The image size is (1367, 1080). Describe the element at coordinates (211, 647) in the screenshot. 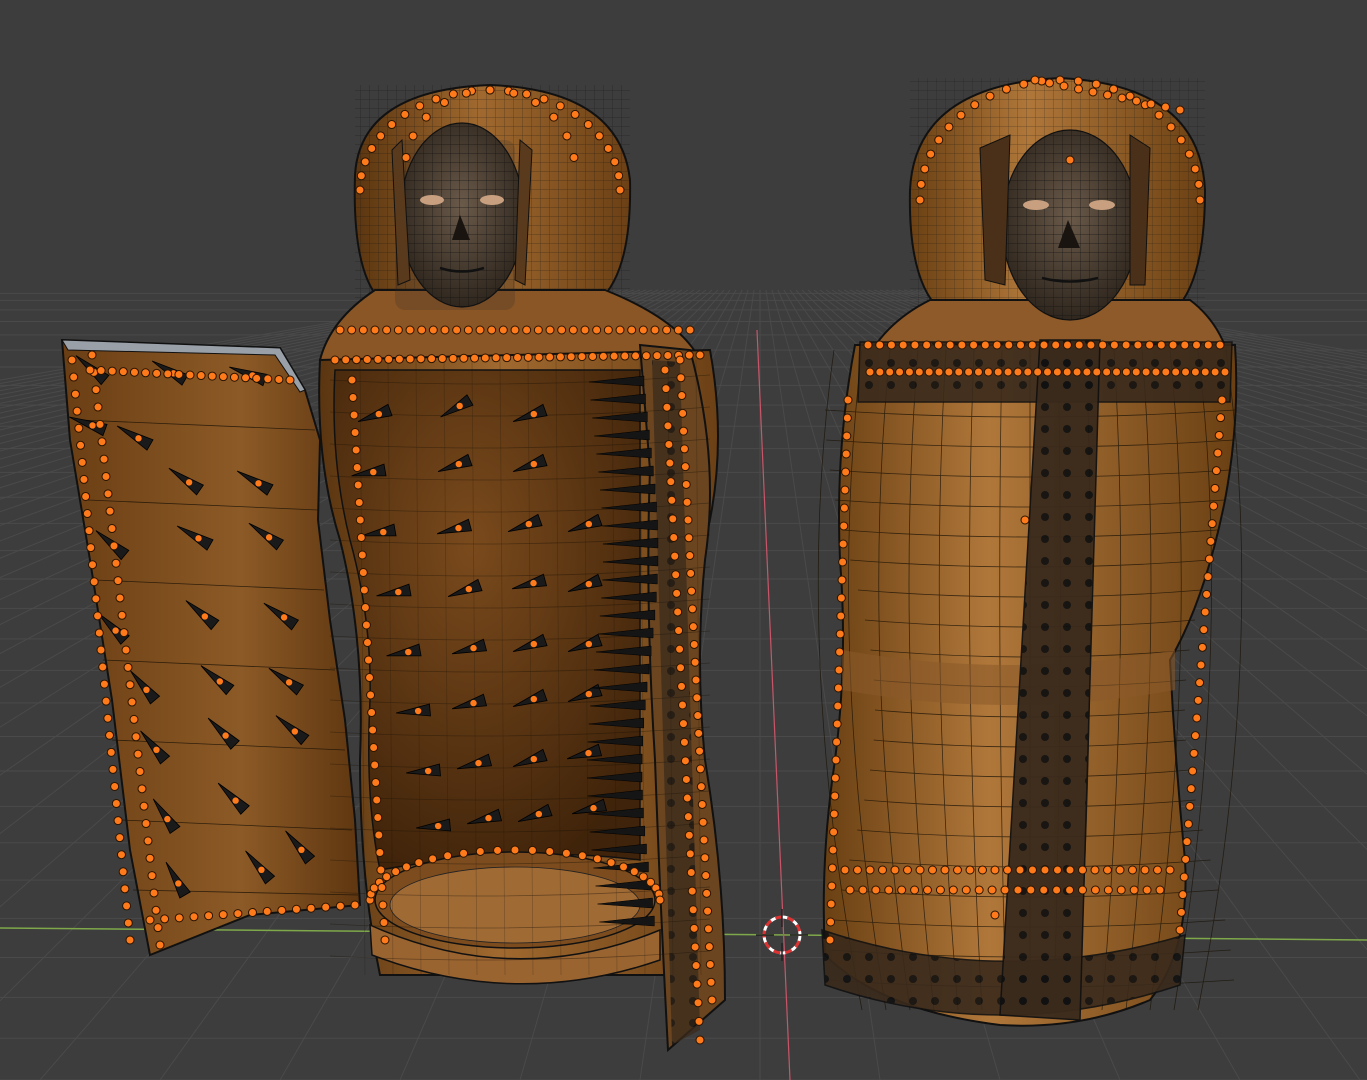

I see `left-door-panel` at that location.